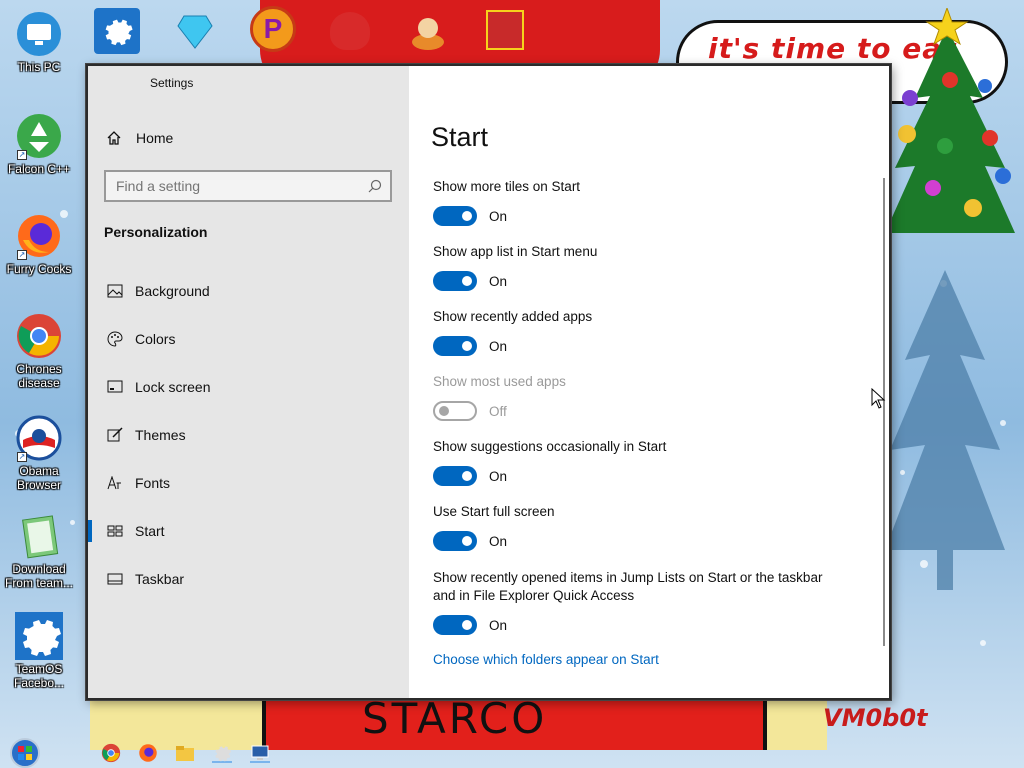 The image size is (1024, 768). Describe the element at coordinates (173, 387) in the screenshot. I see `sidebar-item-label: Lock screen` at that location.